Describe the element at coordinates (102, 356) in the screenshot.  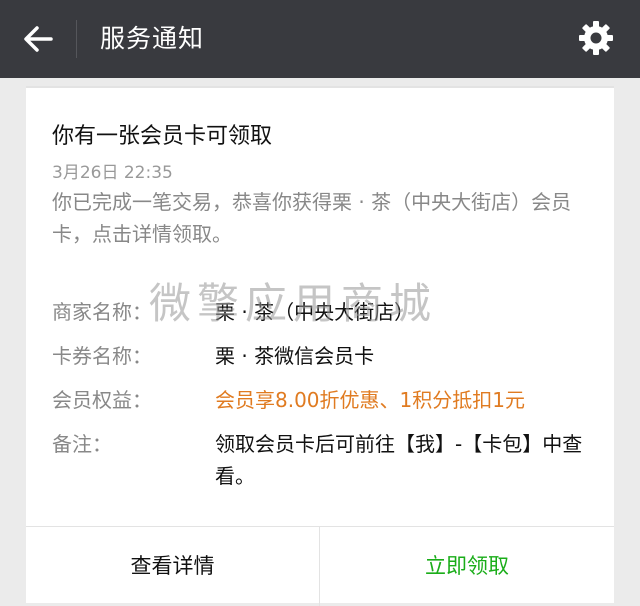
I see `row-label: 卡券名称：` at that location.